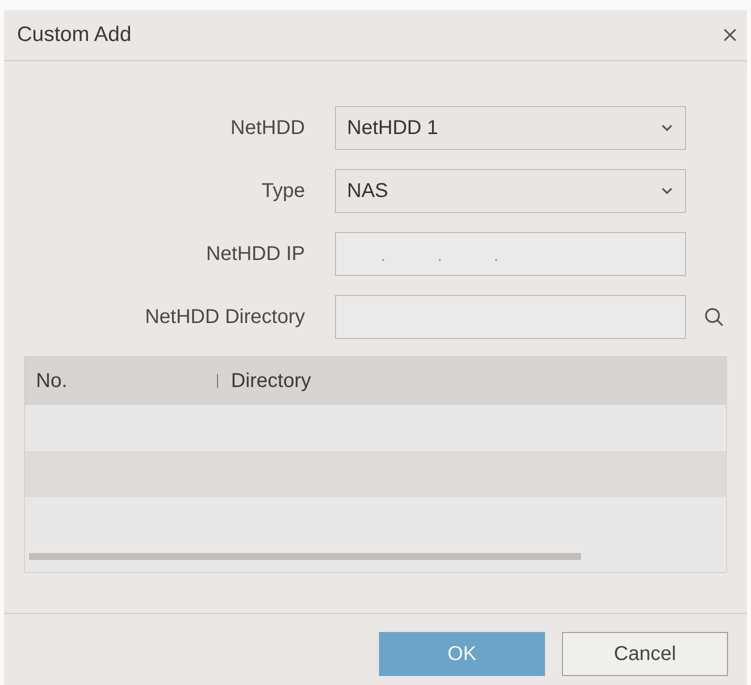 This screenshot has width=751, height=685. I want to click on field-label: NetHDD Directory, so click(224, 317).